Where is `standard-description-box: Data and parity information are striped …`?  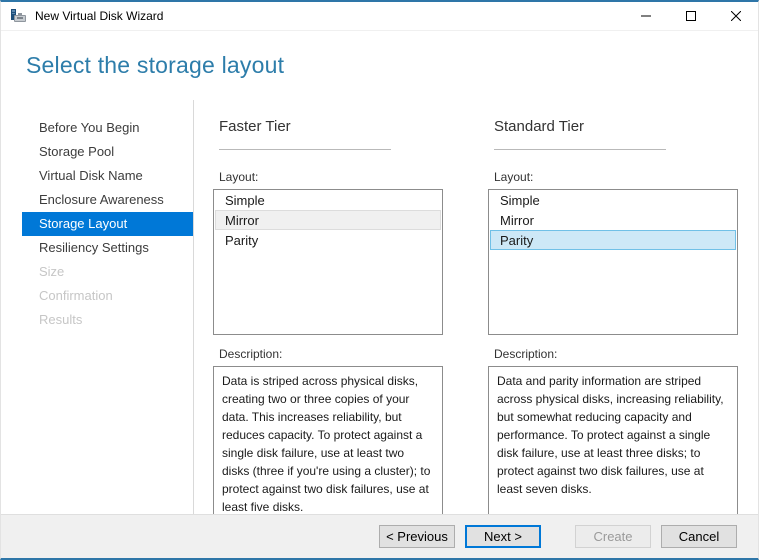 standard-description-box: Data and parity information are striped … is located at coordinates (613, 440).